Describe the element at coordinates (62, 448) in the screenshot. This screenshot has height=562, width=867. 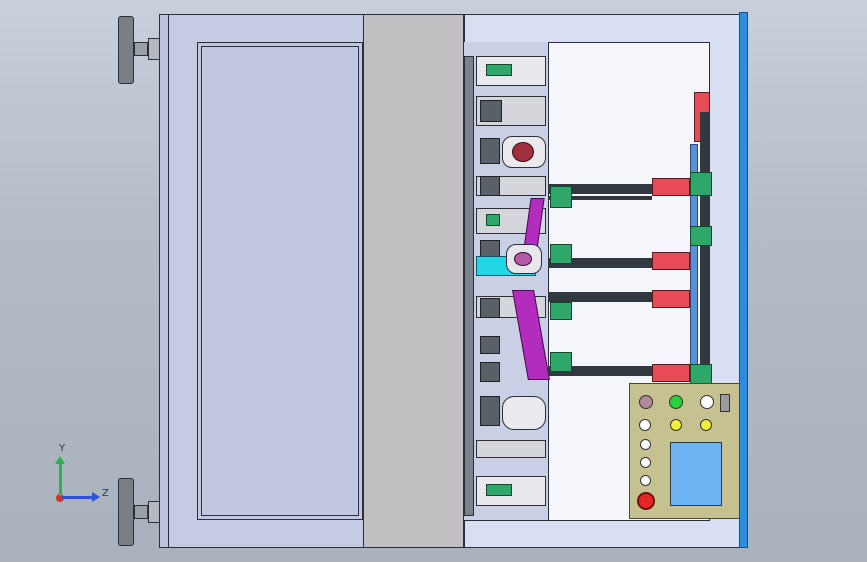
I see `triad-y-label: Y` at that location.